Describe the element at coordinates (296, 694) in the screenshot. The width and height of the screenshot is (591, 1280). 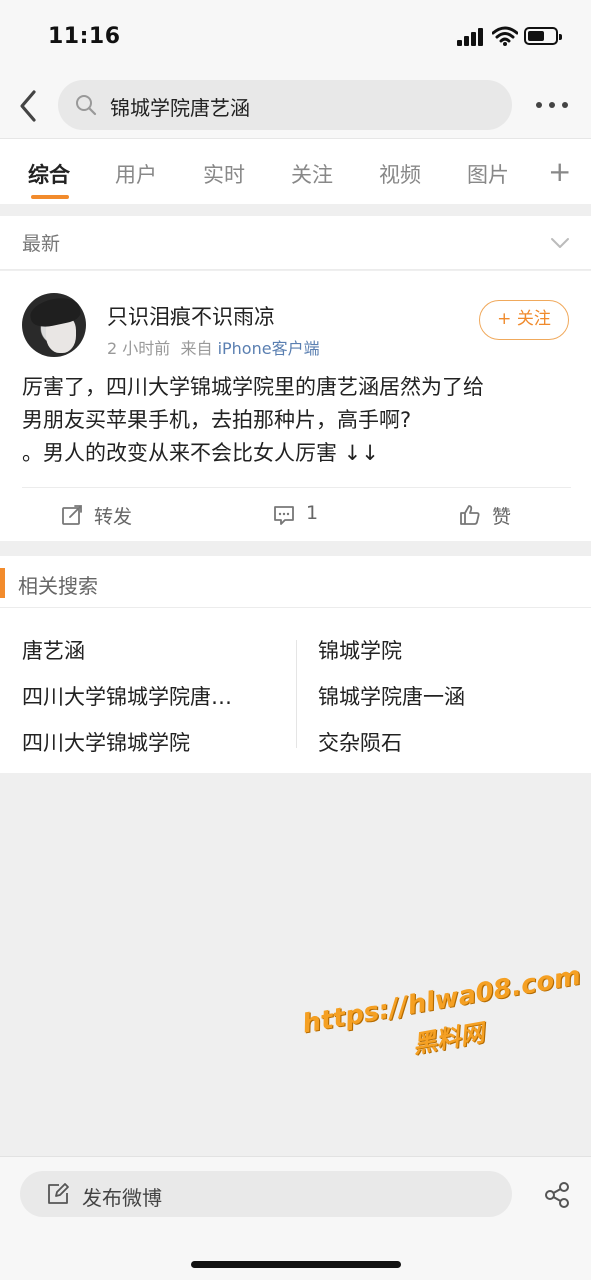
I see `column-divider` at that location.